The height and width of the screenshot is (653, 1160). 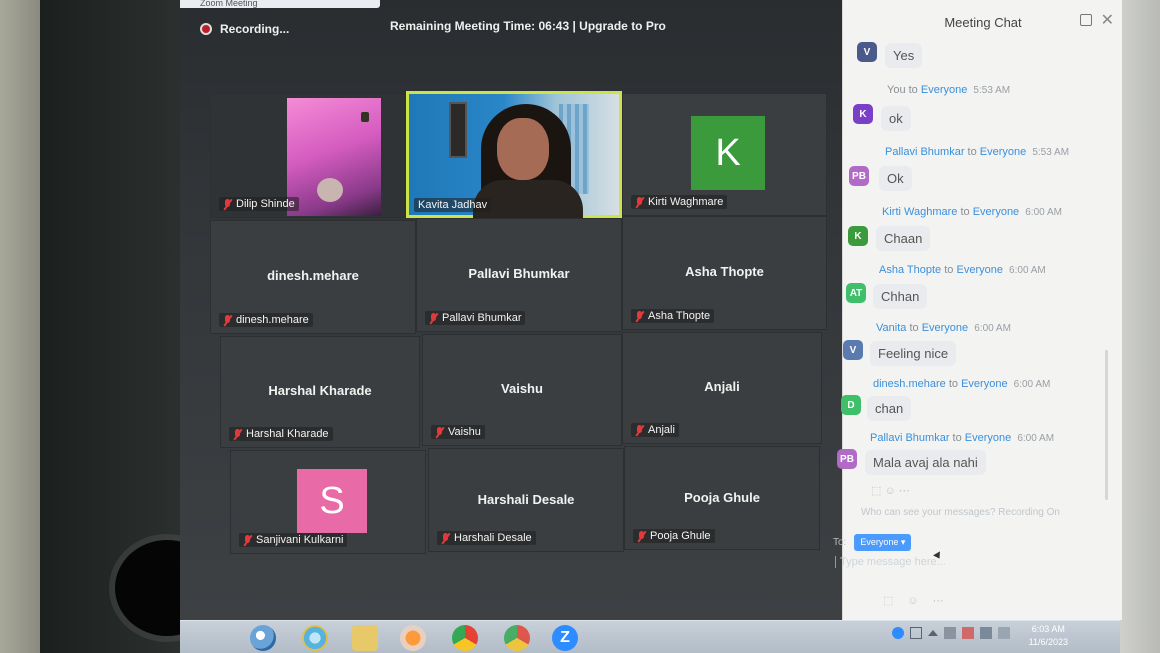 What do you see at coordinates (365, 117) in the screenshot?
I see `video-lamp` at bounding box center [365, 117].